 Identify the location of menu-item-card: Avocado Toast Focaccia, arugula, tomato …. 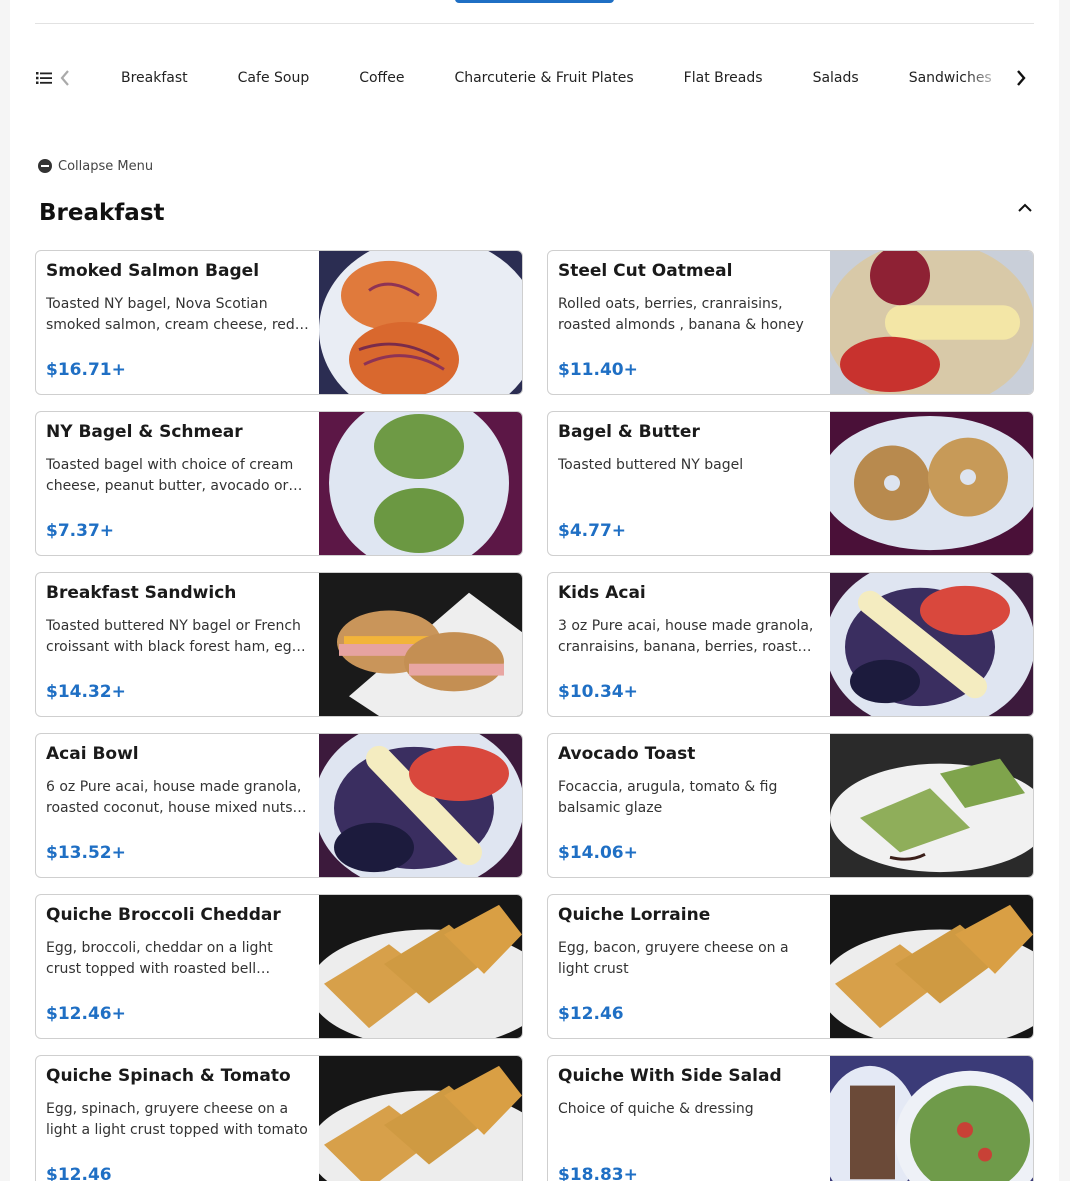
(790, 805).